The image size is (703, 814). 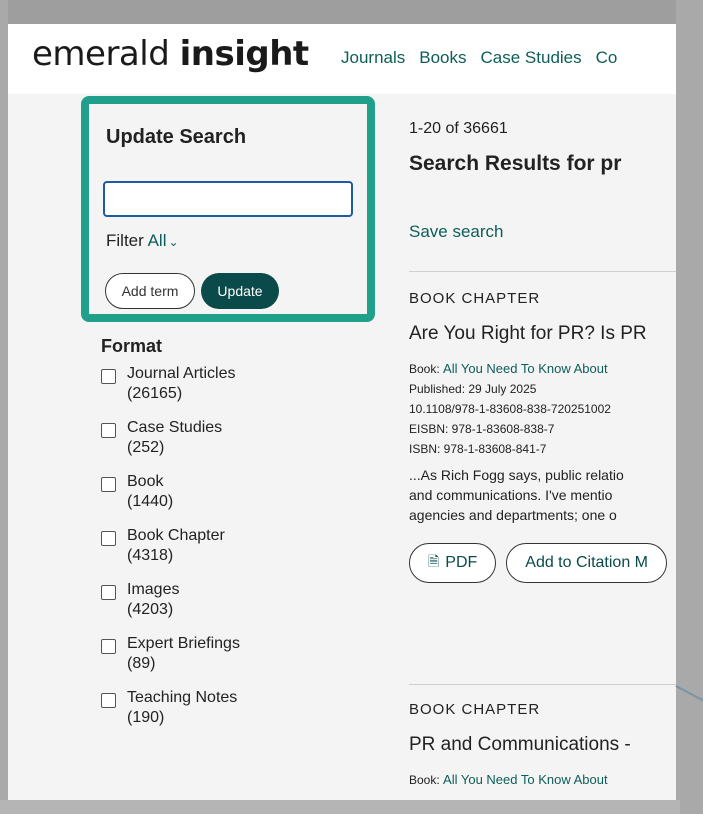 What do you see at coordinates (479, 58) in the screenshot?
I see `main-nav: Journals Books Case Studies Co` at bounding box center [479, 58].